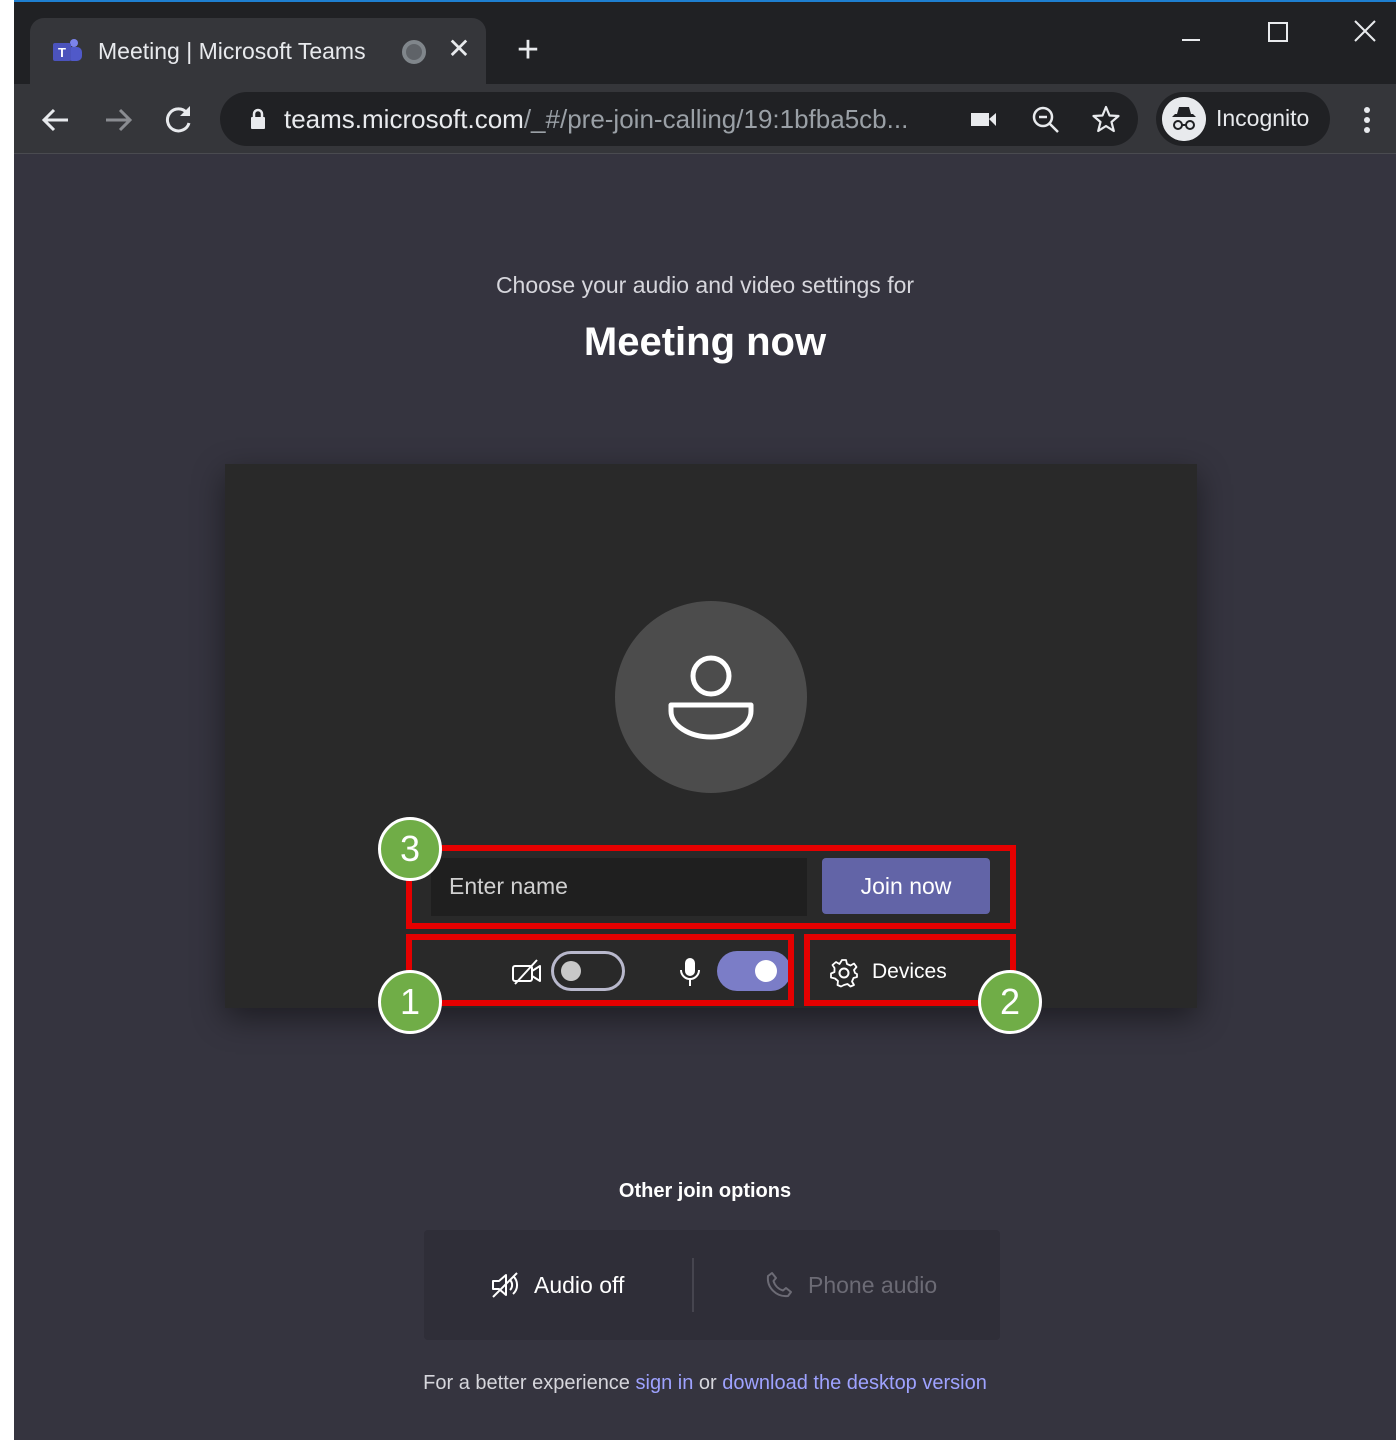  Describe the element at coordinates (665, 1383) in the screenshot. I see `sign-in-link: sign in` at that location.